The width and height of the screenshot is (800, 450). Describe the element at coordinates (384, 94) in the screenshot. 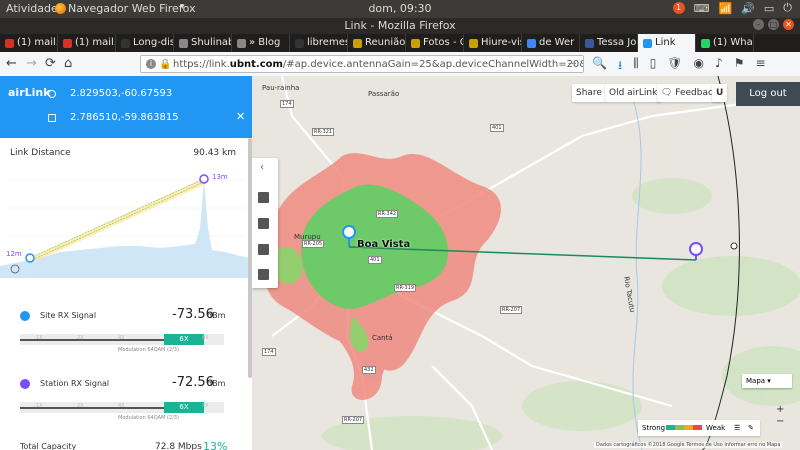

I see `place-label: Passarão` at that location.